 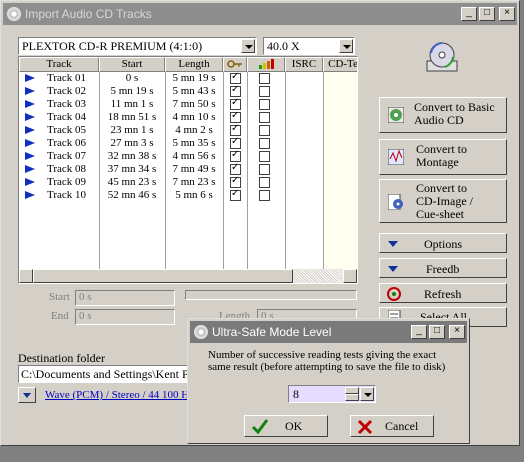 I want to click on ok-label: OK, so click(x=294, y=426).